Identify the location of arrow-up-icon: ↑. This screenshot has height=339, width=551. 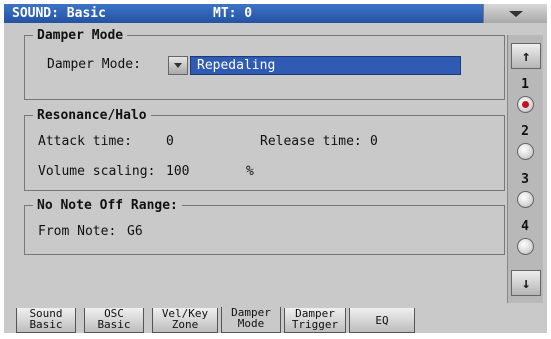
(526, 56).